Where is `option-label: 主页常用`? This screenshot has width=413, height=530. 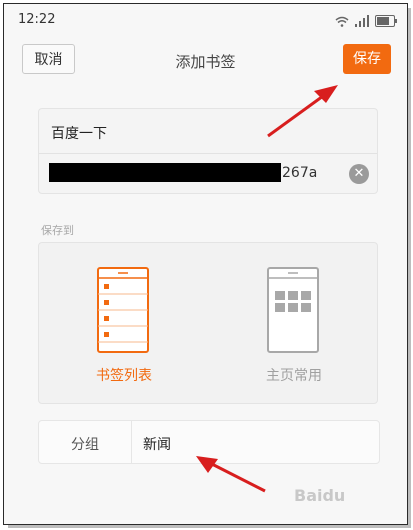
option-label: 主页常用 is located at coordinates (294, 376).